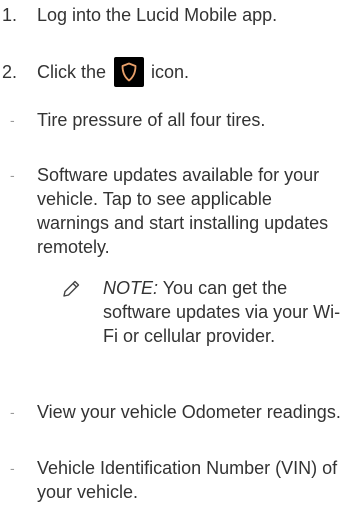 The image size is (352, 513). I want to click on step-number: 2., so click(10, 72).